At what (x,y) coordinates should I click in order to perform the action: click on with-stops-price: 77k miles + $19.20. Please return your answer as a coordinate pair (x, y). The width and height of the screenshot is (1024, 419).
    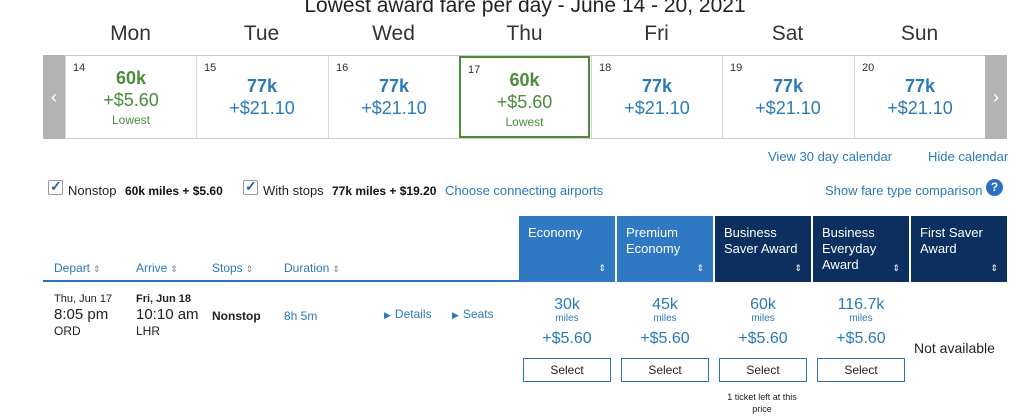
    Looking at the image, I should click on (384, 191).